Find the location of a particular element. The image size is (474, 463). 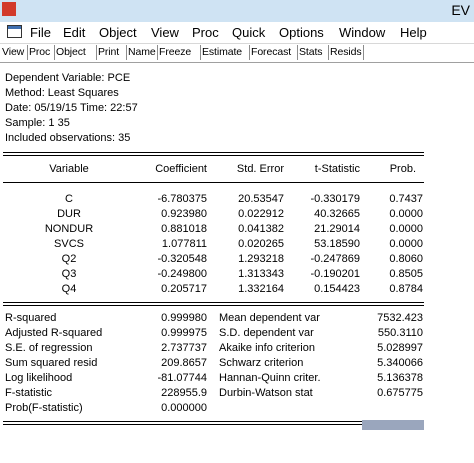

cell-variable: Q3 is located at coordinates (69, 274).